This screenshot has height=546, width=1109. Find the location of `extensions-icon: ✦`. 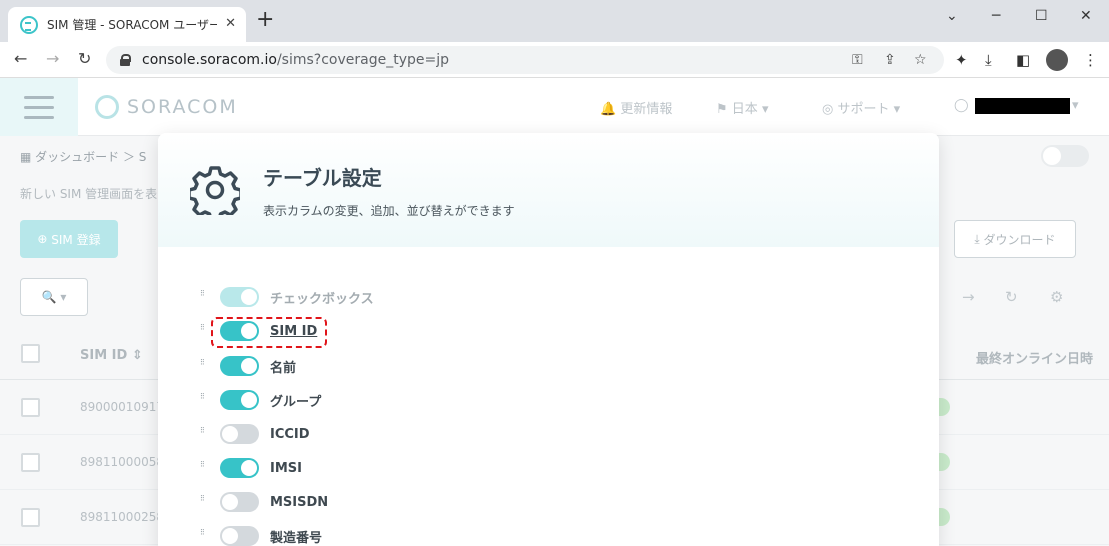

extensions-icon: ✦ is located at coordinates (961, 60).